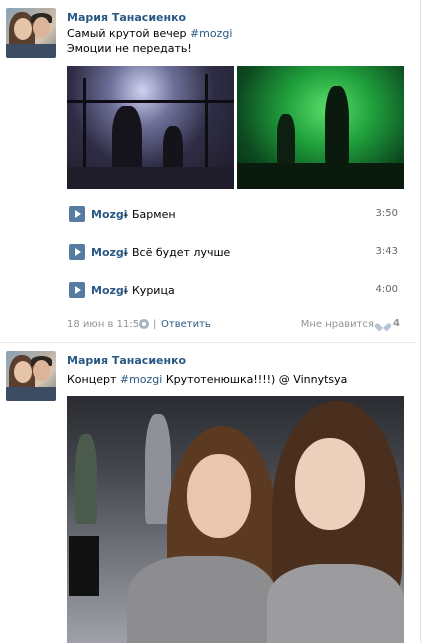 The width and height of the screenshot is (445, 643). I want to click on post-text-suffix: Крутотенюшка!!!!) @ Vinnytsya, so click(255, 379).